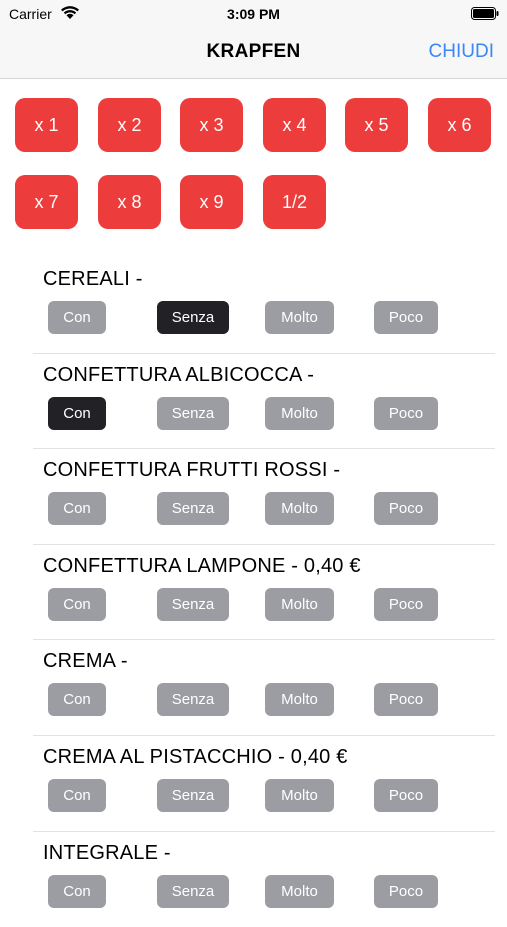 The width and height of the screenshot is (507, 927). Describe the element at coordinates (211, 202) in the screenshot. I see `multiplier-x9-button: x 9` at that location.